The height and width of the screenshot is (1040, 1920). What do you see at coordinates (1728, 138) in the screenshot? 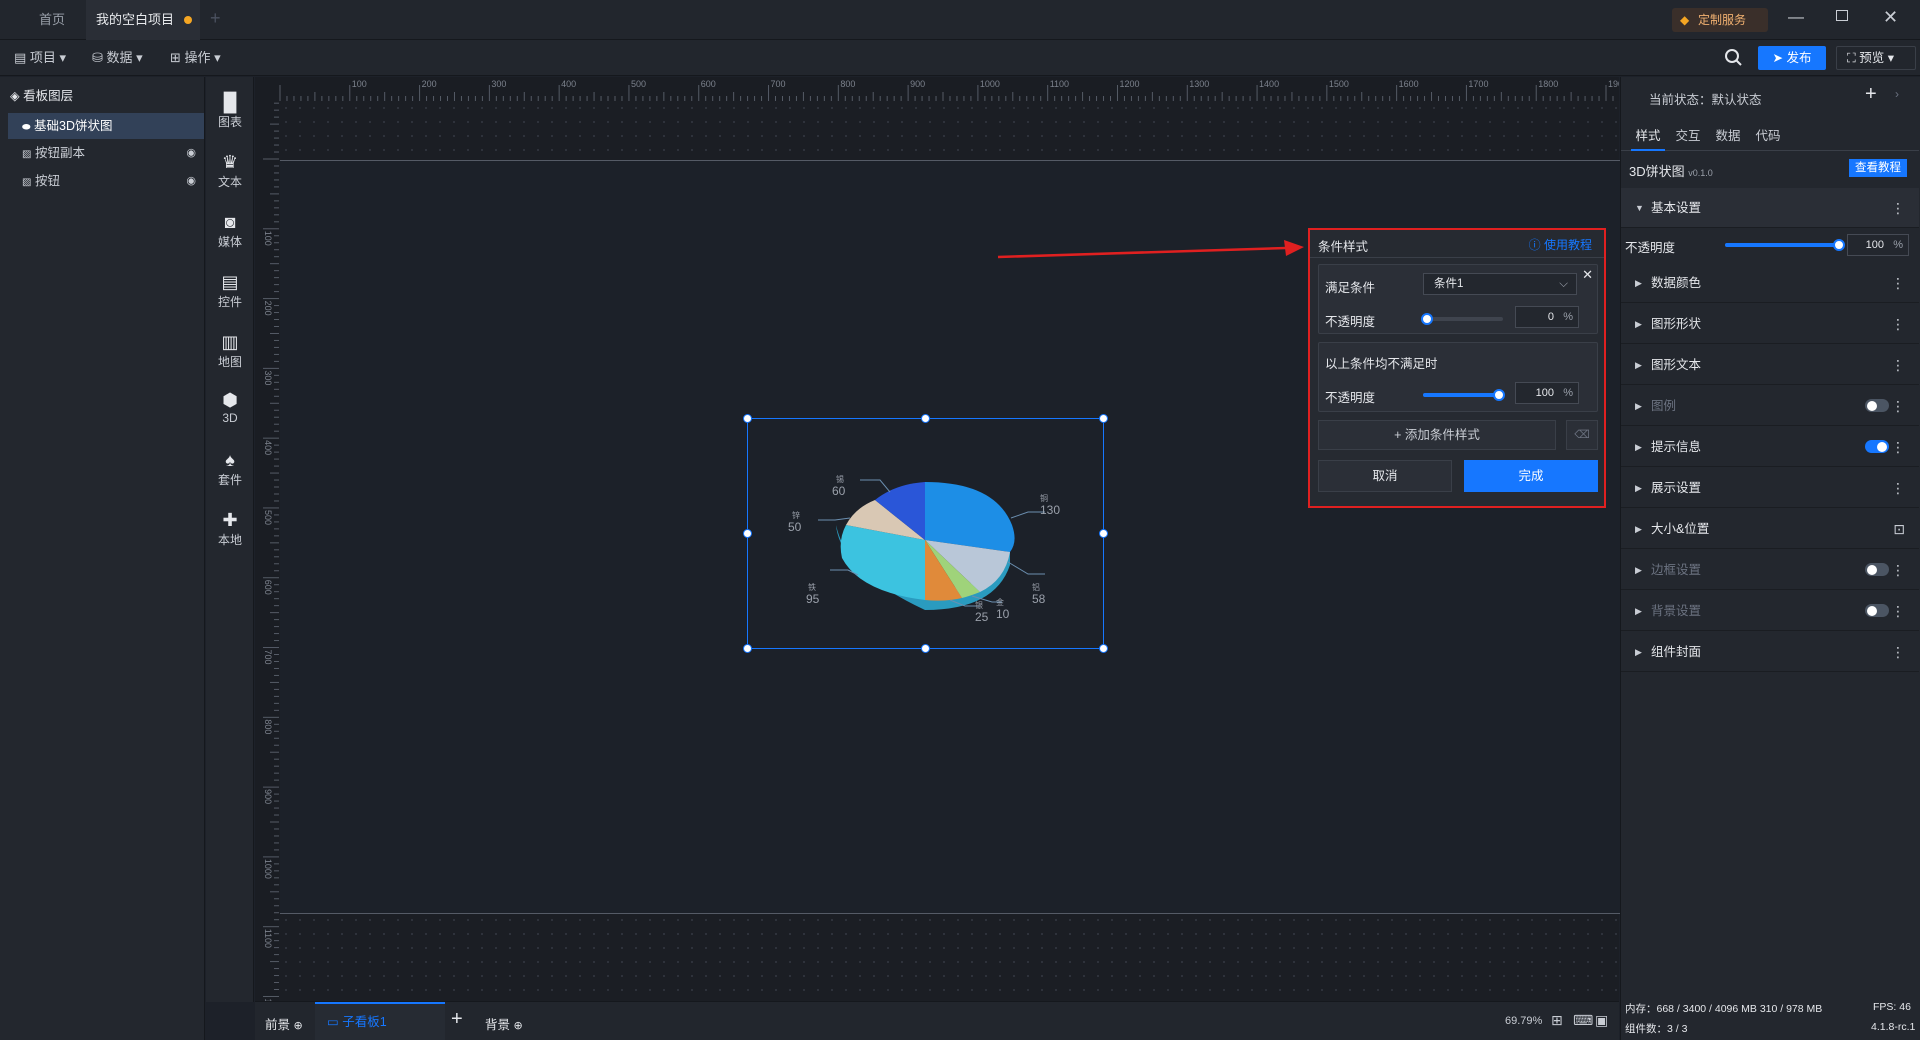
I see `tab-data: 数据` at bounding box center [1728, 138].